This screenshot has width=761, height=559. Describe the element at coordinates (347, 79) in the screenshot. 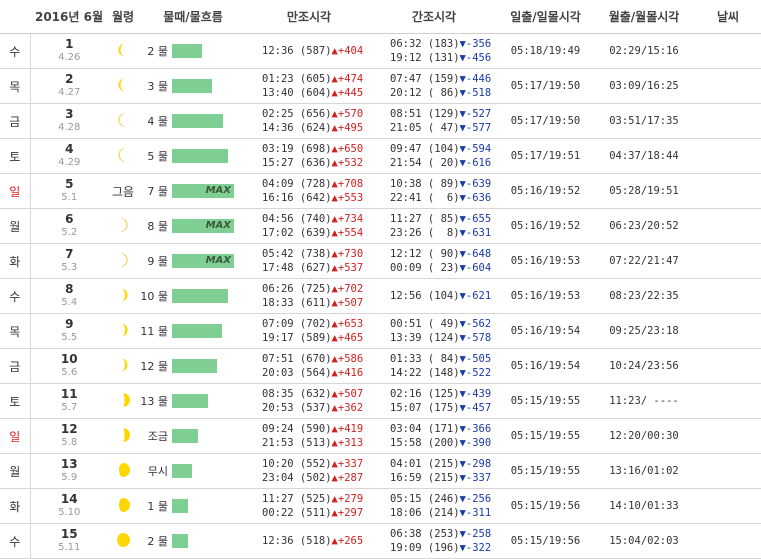

I see `high-diff: ▲+474` at that location.